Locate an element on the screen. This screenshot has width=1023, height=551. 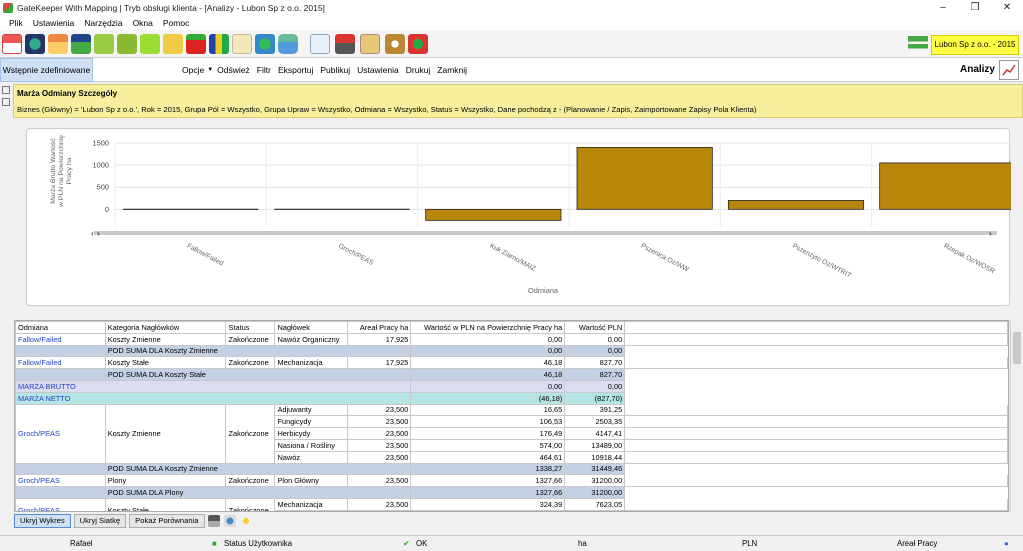
settings-sun-icon is located at coordinates (245, 521).